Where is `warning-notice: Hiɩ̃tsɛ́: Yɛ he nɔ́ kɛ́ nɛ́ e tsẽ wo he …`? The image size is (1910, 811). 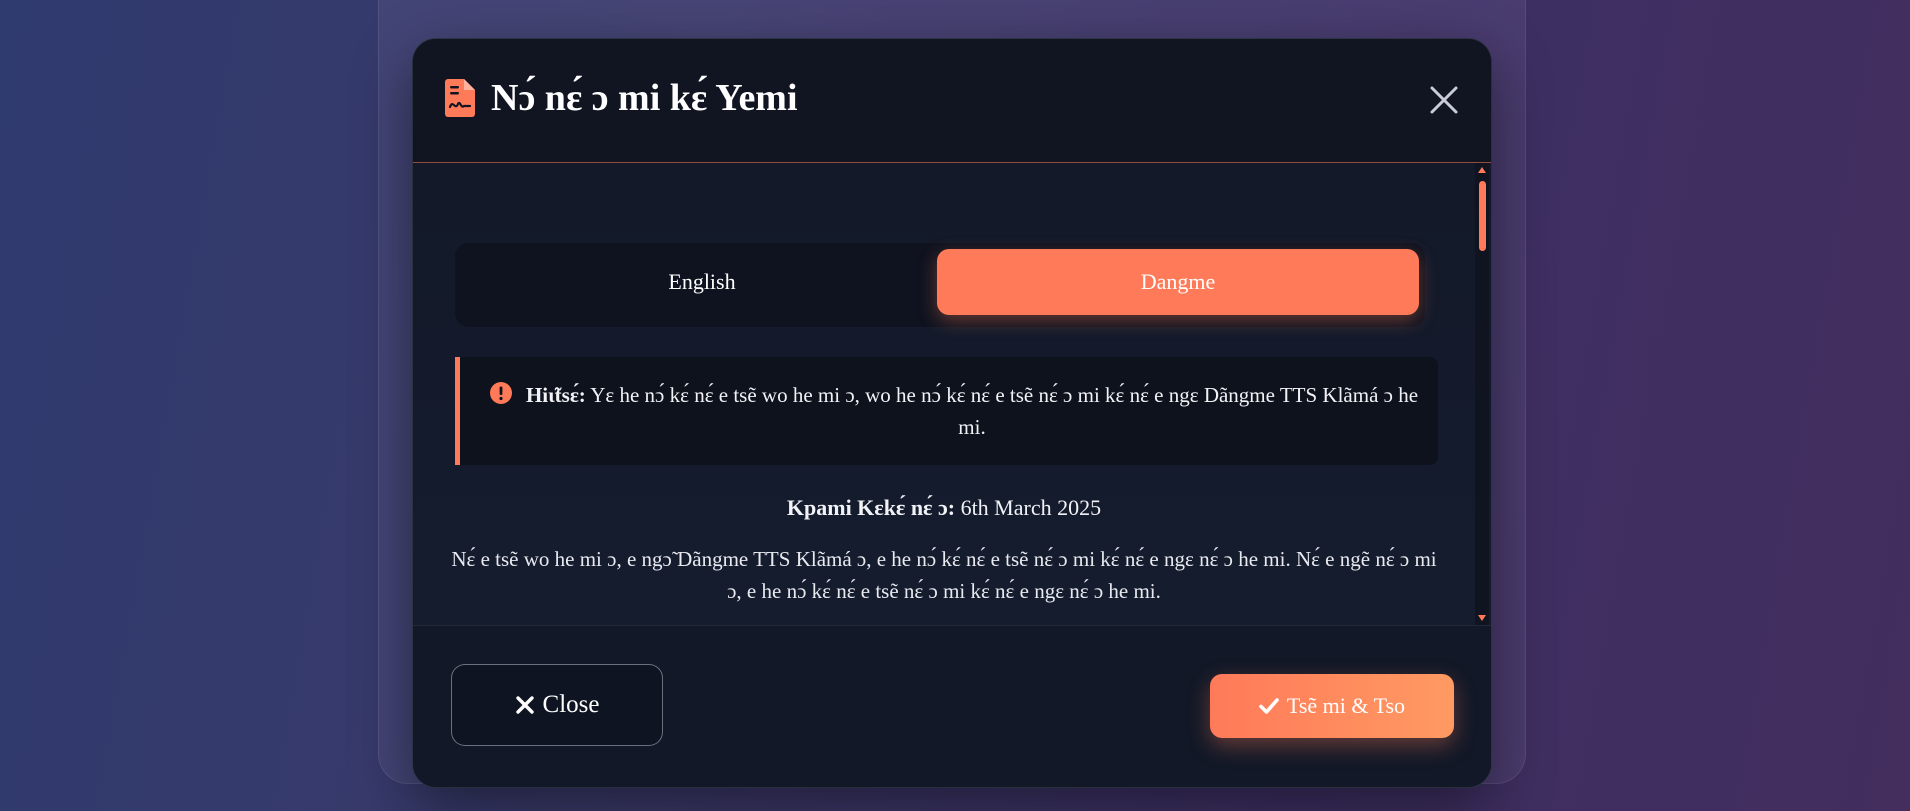
warning-notice: Hiɩ̃tsɛ́: Yɛ he nɔ́ kɛ́ nɛ́ e tsẽ wo he … is located at coordinates (946, 411).